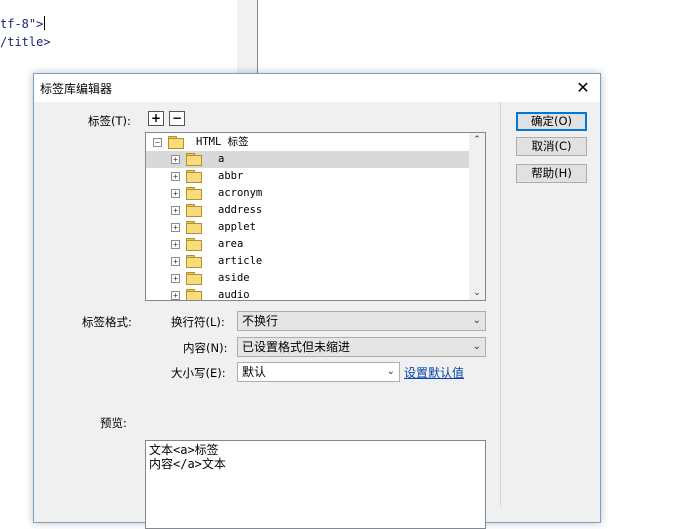 The height and width of the screenshot is (529, 684). I want to click on tree-item: + article, so click(308, 261).